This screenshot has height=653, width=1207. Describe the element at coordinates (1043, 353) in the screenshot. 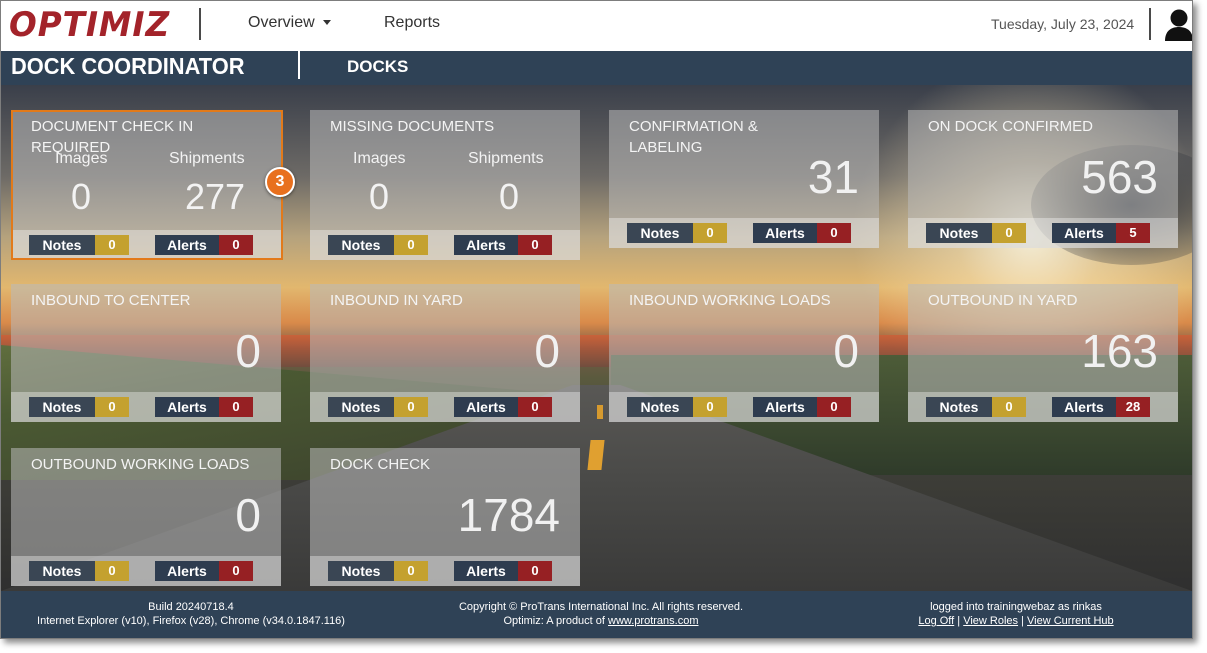

I see `tile-outbound-in-yard: OUTBOUND IN YARD 163 Notes 0 Alerts 28` at that location.